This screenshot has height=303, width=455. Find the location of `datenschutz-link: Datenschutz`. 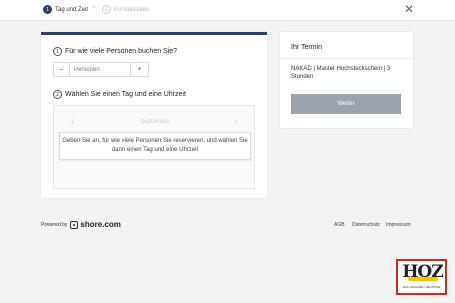

datenschutz-link: Datenschutz is located at coordinates (366, 225).